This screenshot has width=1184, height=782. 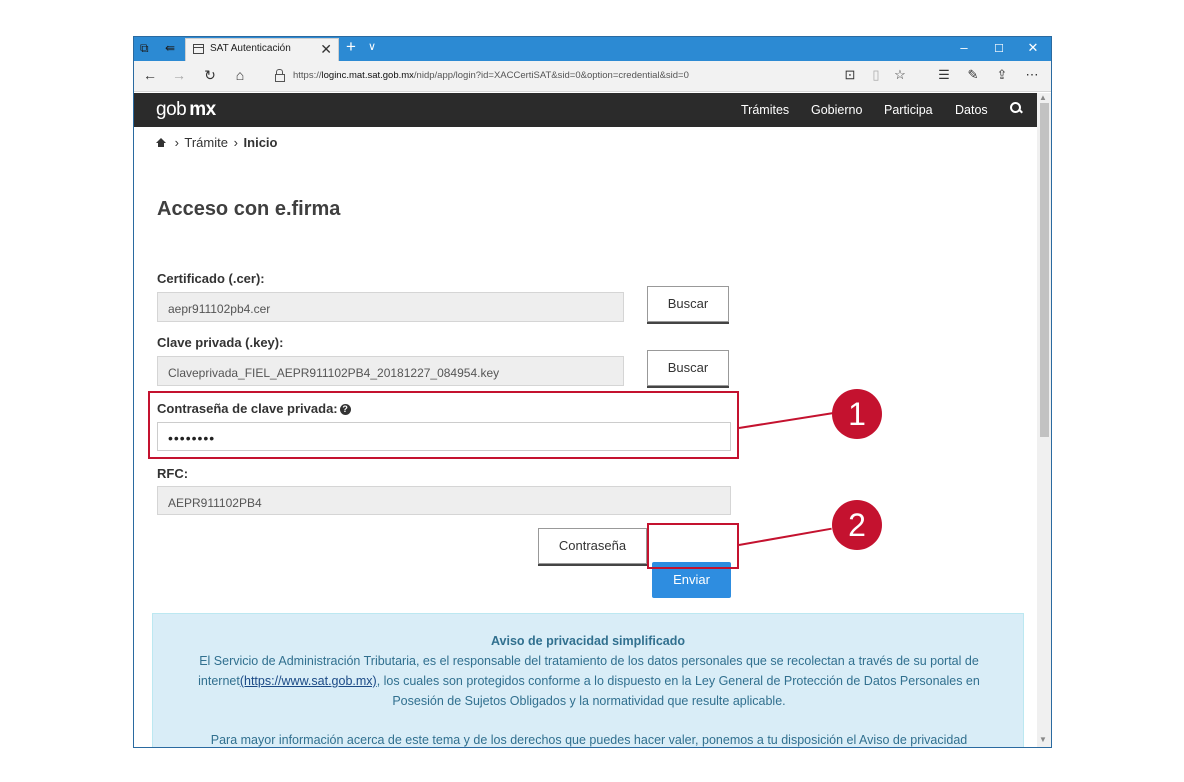 What do you see at coordinates (944, 75) in the screenshot?
I see `favorites-list-icon: ☰` at bounding box center [944, 75].